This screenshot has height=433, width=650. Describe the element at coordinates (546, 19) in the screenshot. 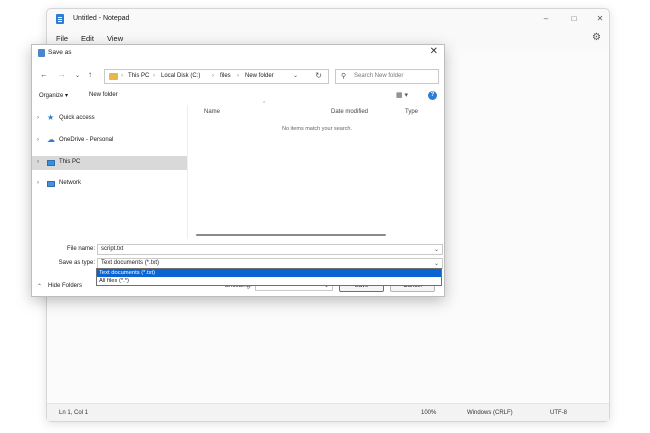

I see `minimize-icon: –` at that location.